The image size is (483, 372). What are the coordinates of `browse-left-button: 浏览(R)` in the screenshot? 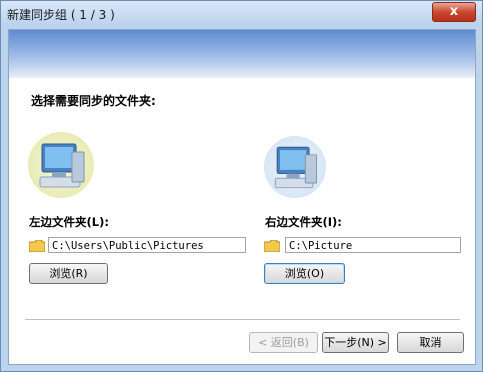 It's located at (68, 273).